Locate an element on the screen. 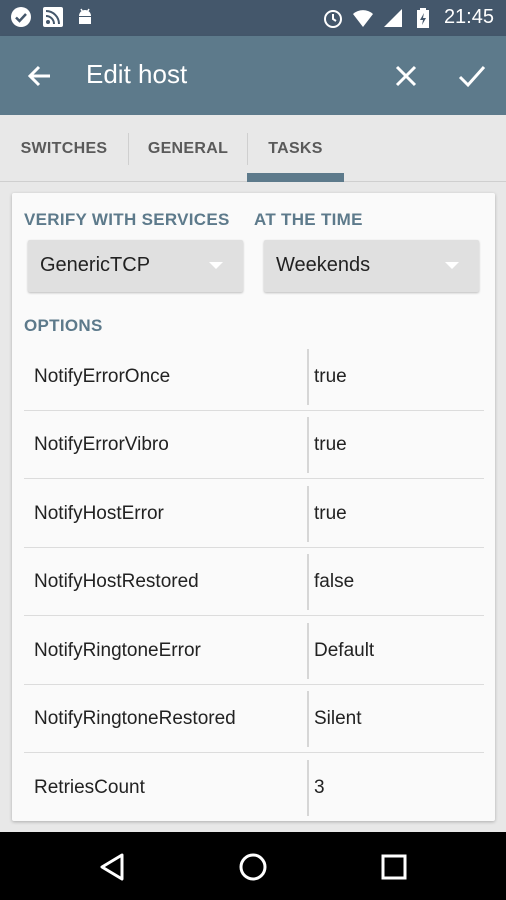  option-name: NotifyErrorVibro is located at coordinates (101, 444).